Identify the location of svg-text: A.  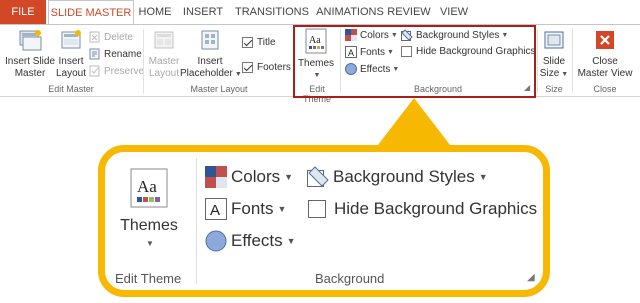
(215, 210).